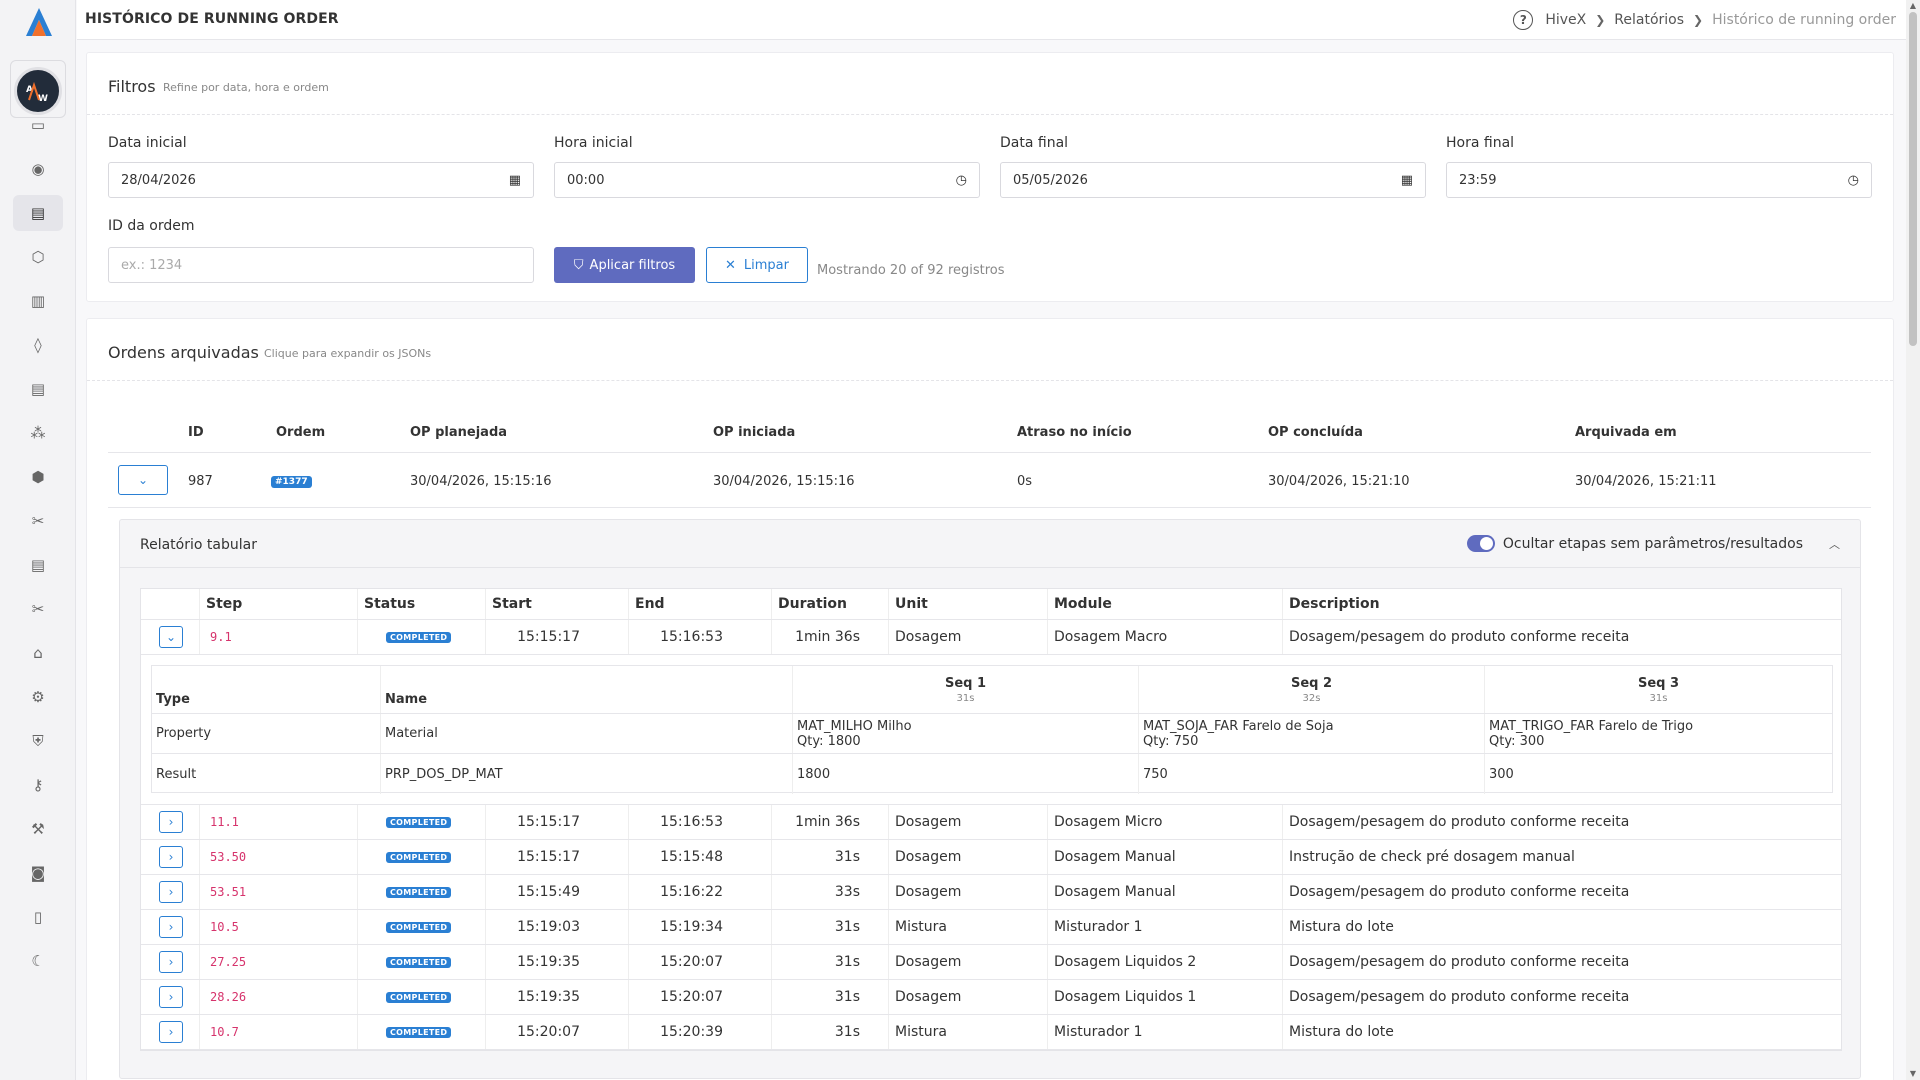  Describe the element at coordinates (291, 482) in the screenshot. I see `order-badge: #1377` at that location.